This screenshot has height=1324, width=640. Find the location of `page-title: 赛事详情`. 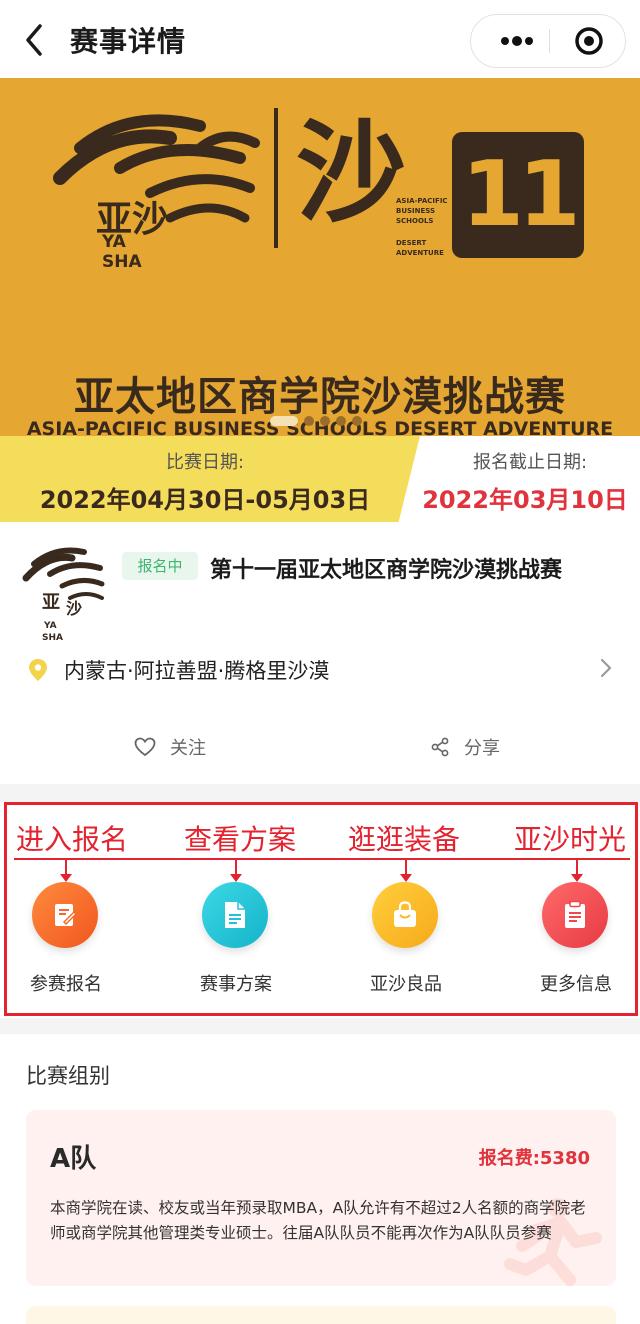

page-title: 赛事详情 is located at coordinates (128, 41).